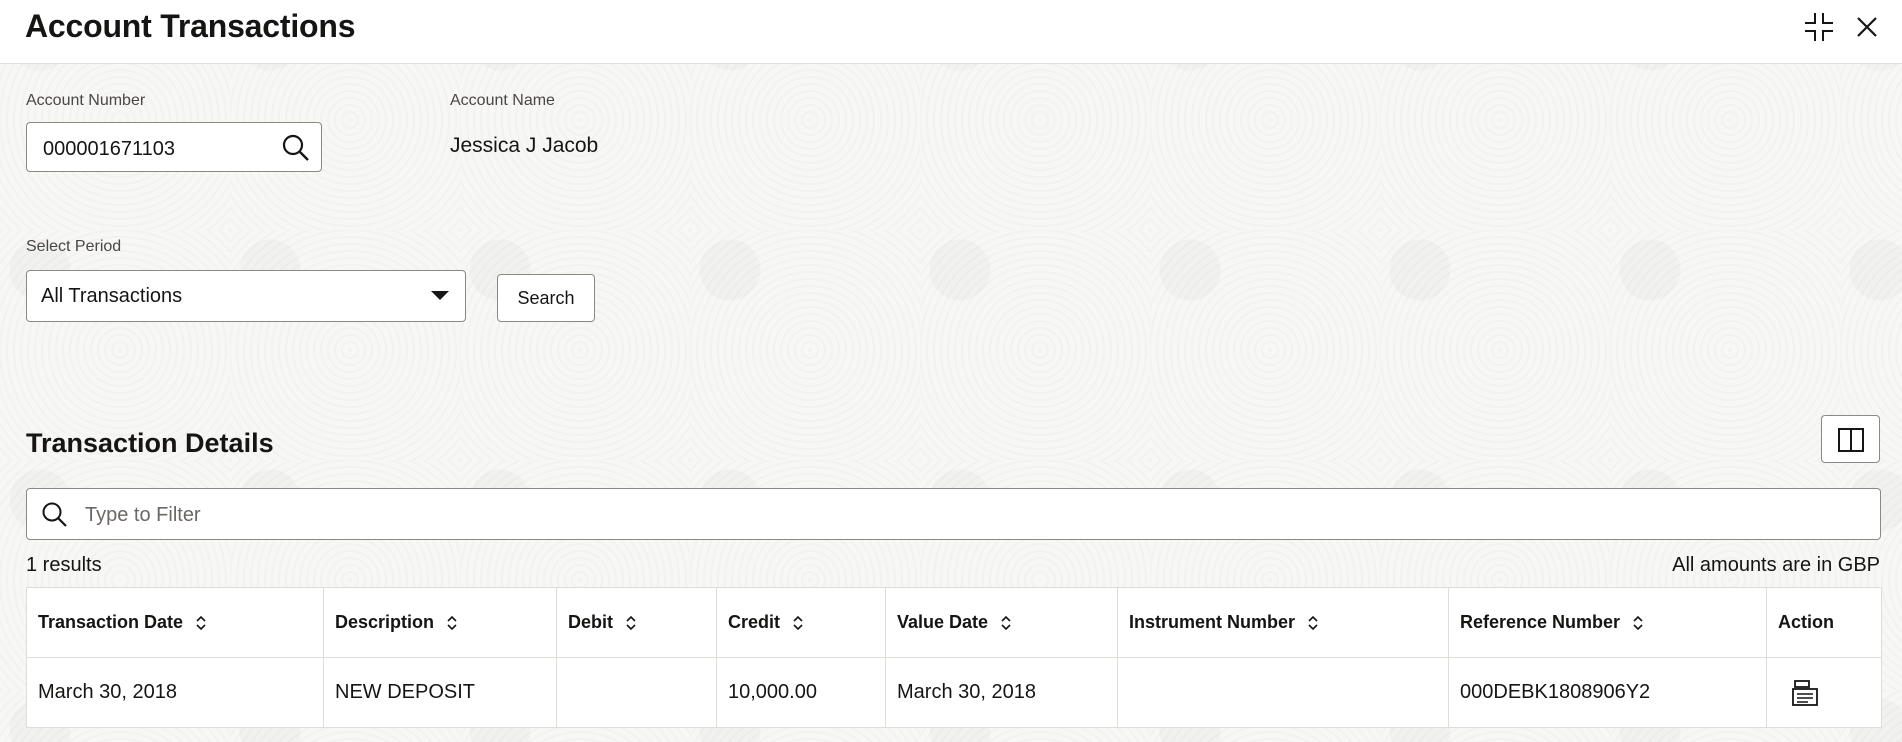 The image size is (1902, 742). I want to click on account-name-value: Jessica J Jacob, so click(524, 145).